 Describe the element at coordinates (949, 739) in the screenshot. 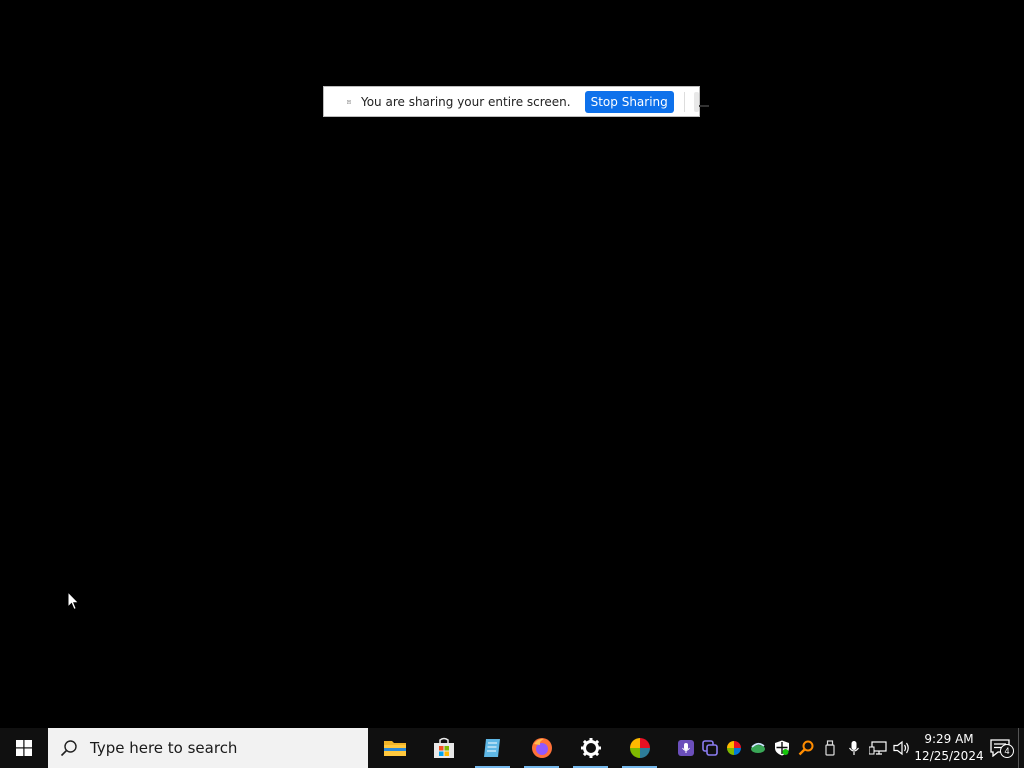

I see `clock-time: 9:29 AM` at that location.